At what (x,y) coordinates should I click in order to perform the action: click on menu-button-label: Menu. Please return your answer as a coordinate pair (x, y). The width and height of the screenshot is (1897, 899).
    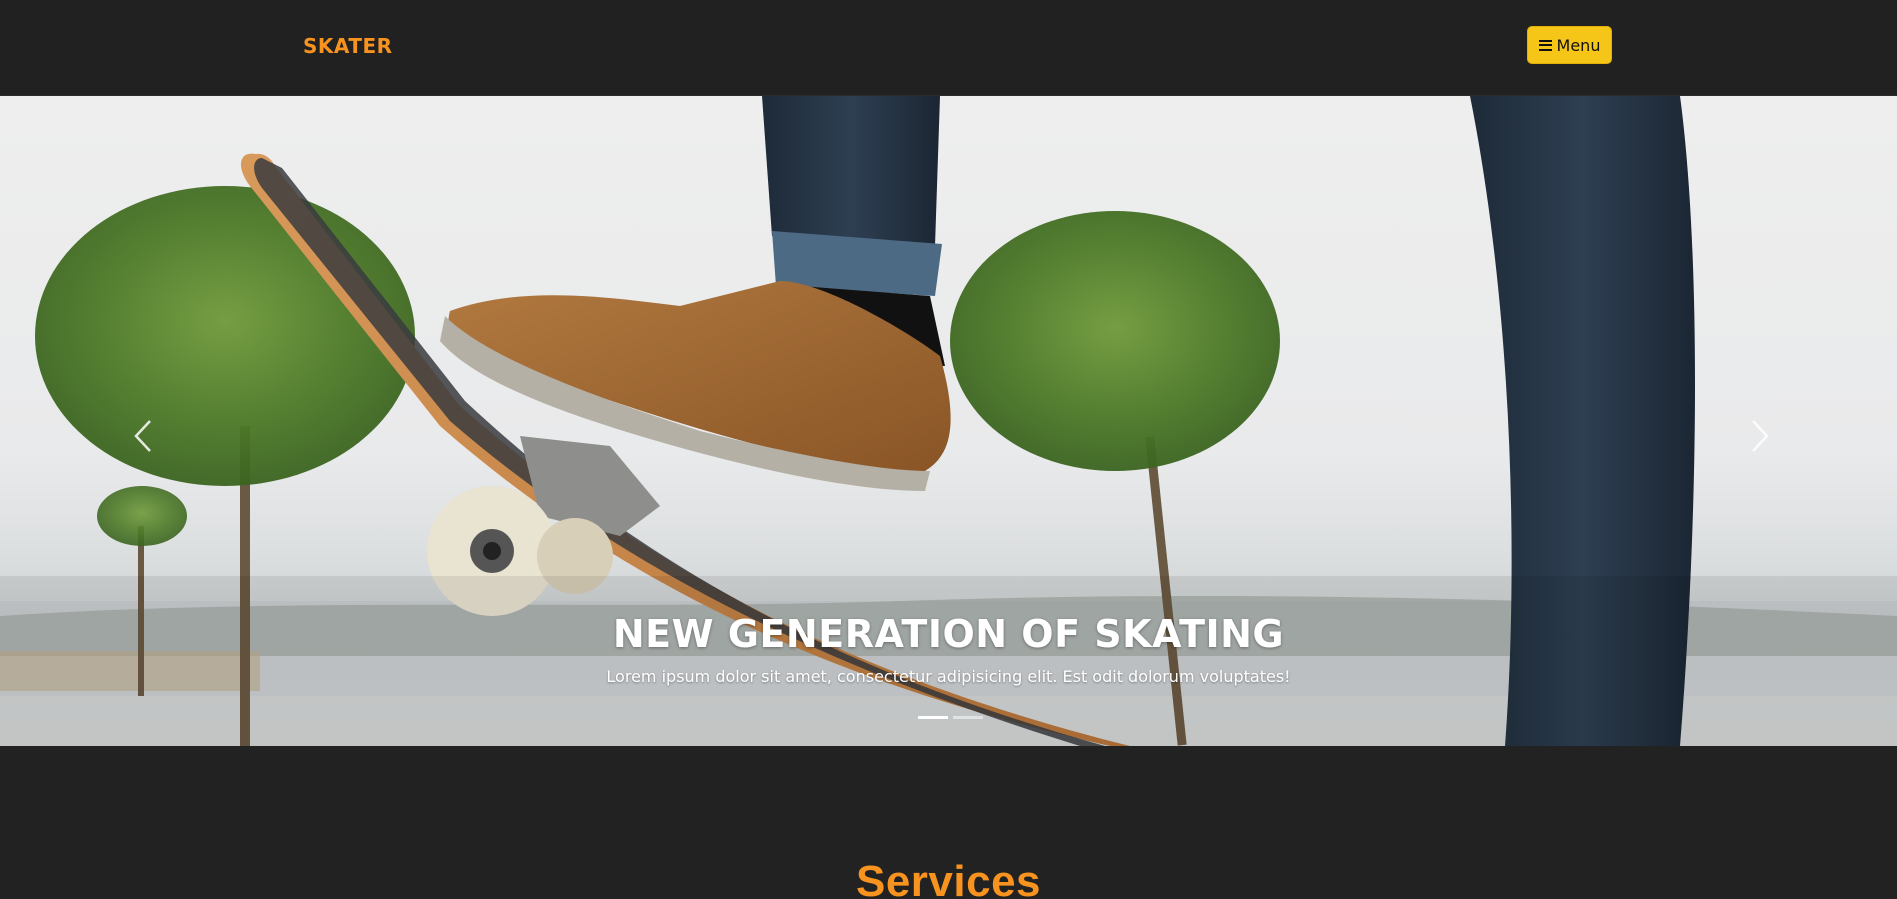
    Looking at the image, I should click on (1578, 45).